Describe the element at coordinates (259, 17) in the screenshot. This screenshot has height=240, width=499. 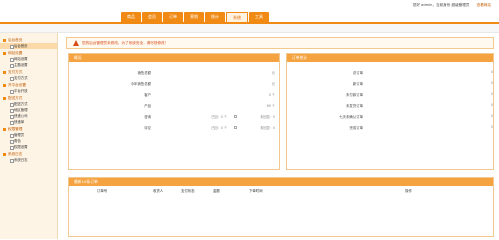
I see `nav-tab-tools: 工具` at that location.